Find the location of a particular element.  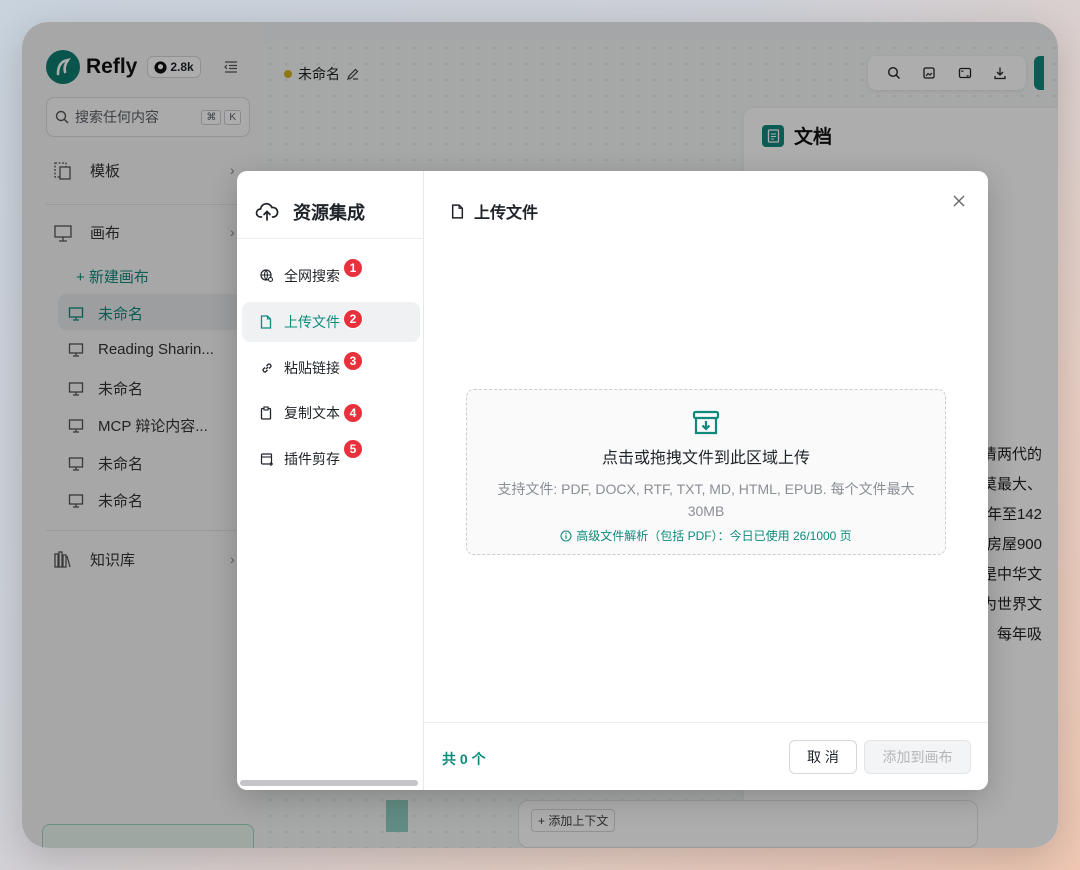

inbox-download-icon is located at coordinates (706, 423).